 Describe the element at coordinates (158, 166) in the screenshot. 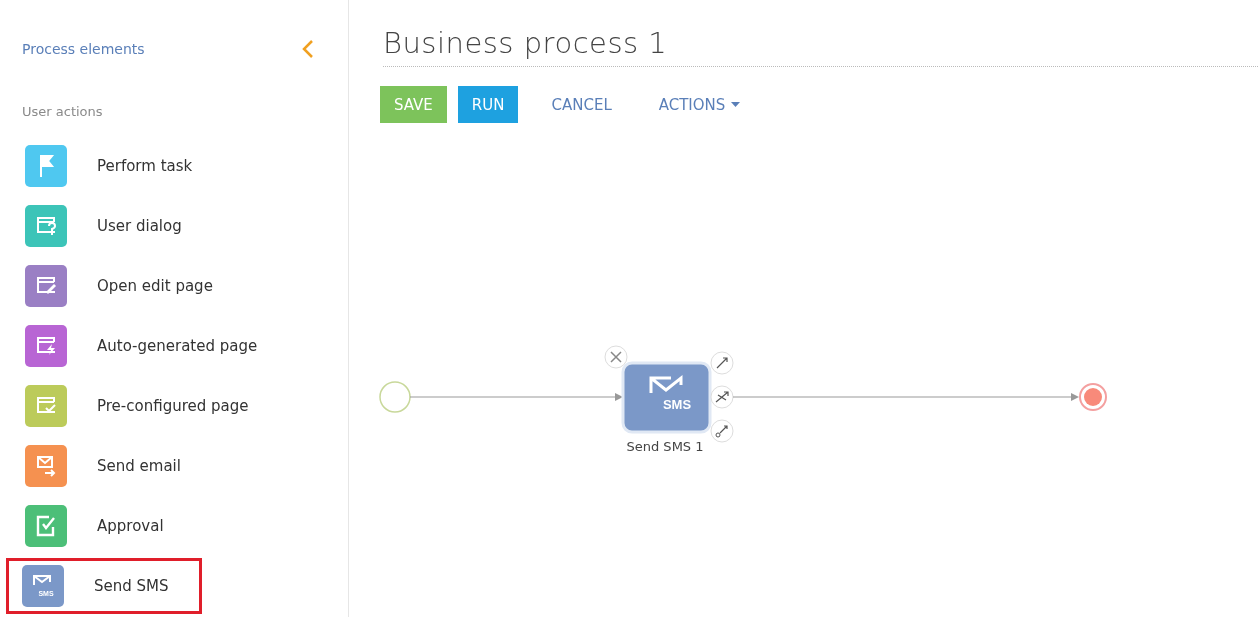

I see `sidebar-item: Perform task` at that location.